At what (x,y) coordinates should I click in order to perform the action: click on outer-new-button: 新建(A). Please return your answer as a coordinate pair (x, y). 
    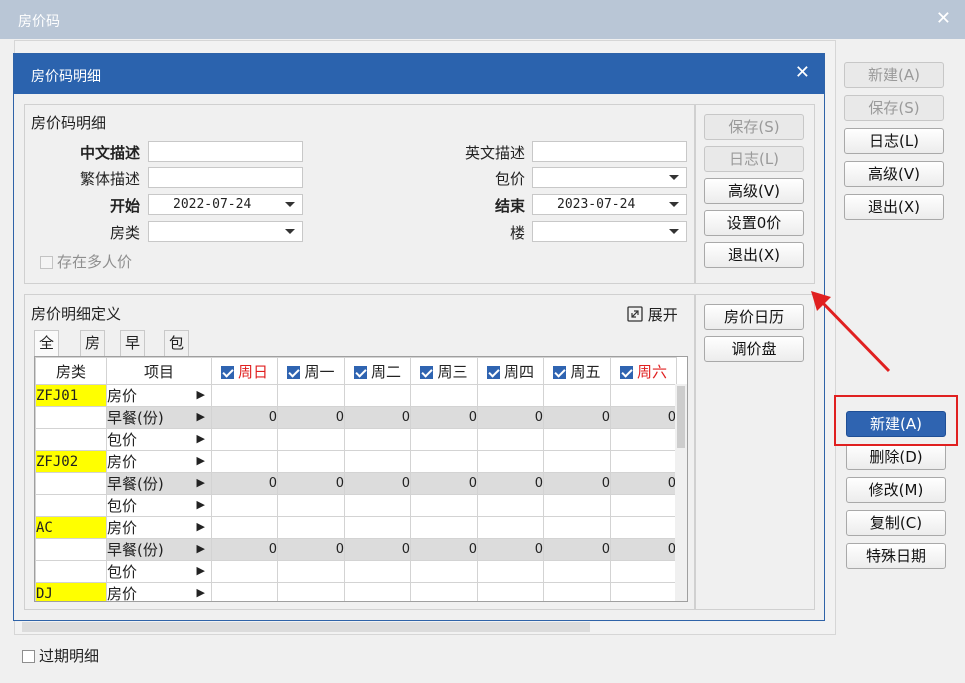
    Looking at the image, I should click on (894, 75).